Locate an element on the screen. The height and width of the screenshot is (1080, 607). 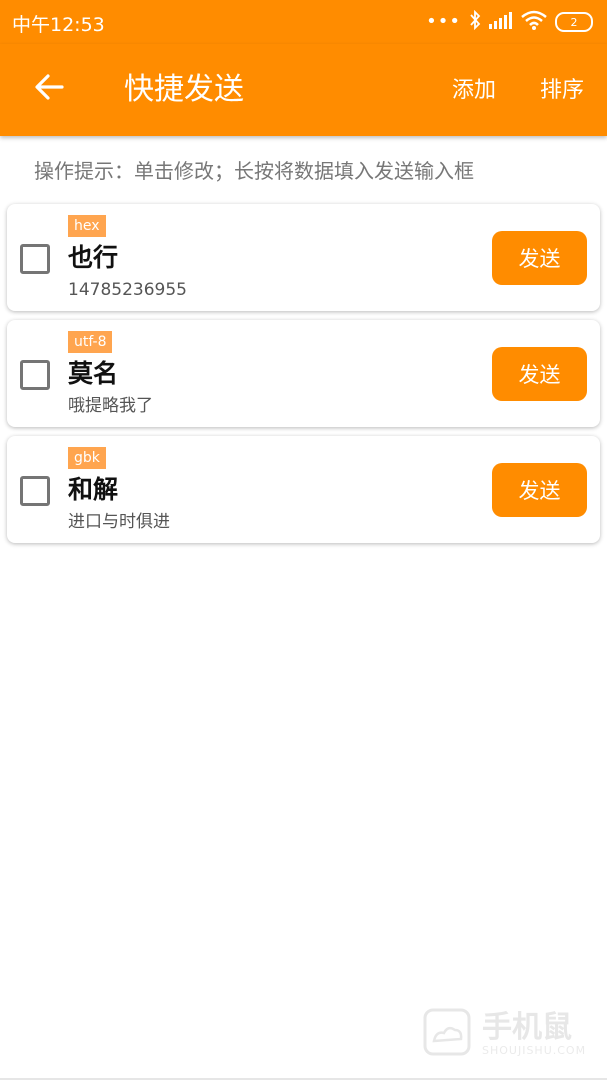
list-item: gbk 和解 进口与时俱进 发送 is located at coordinates (303, 489).